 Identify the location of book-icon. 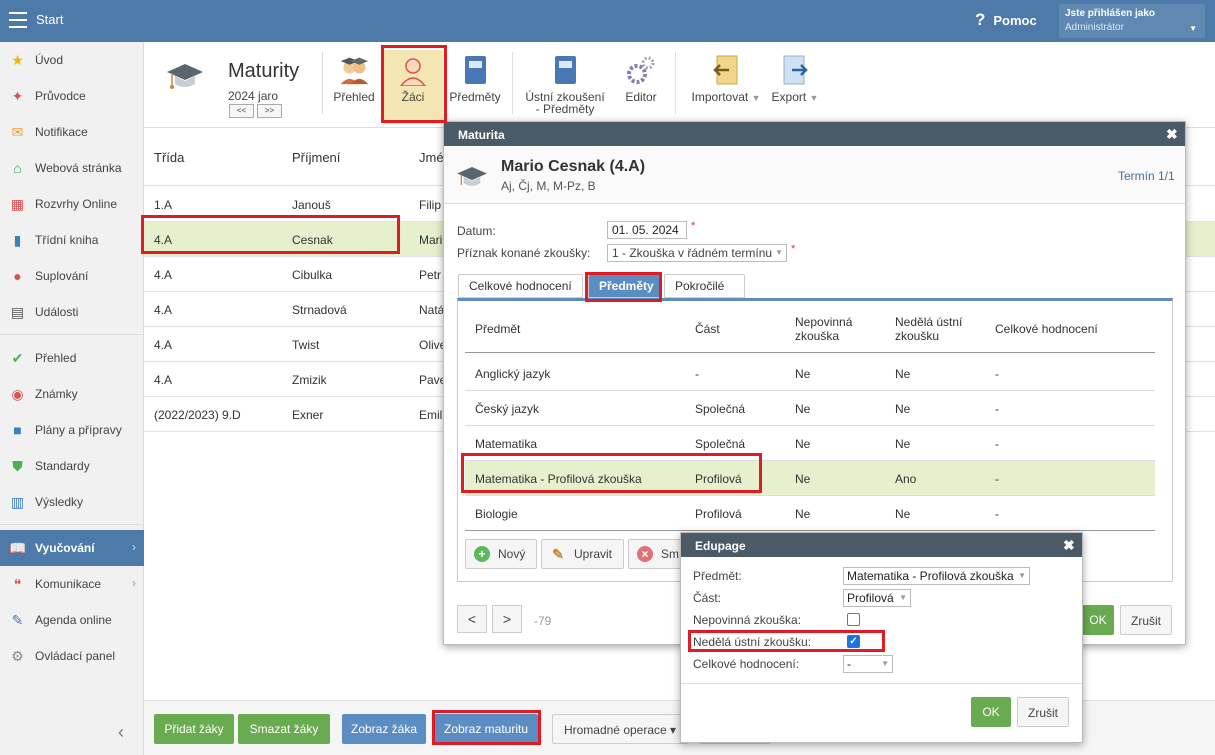
(565, 70).